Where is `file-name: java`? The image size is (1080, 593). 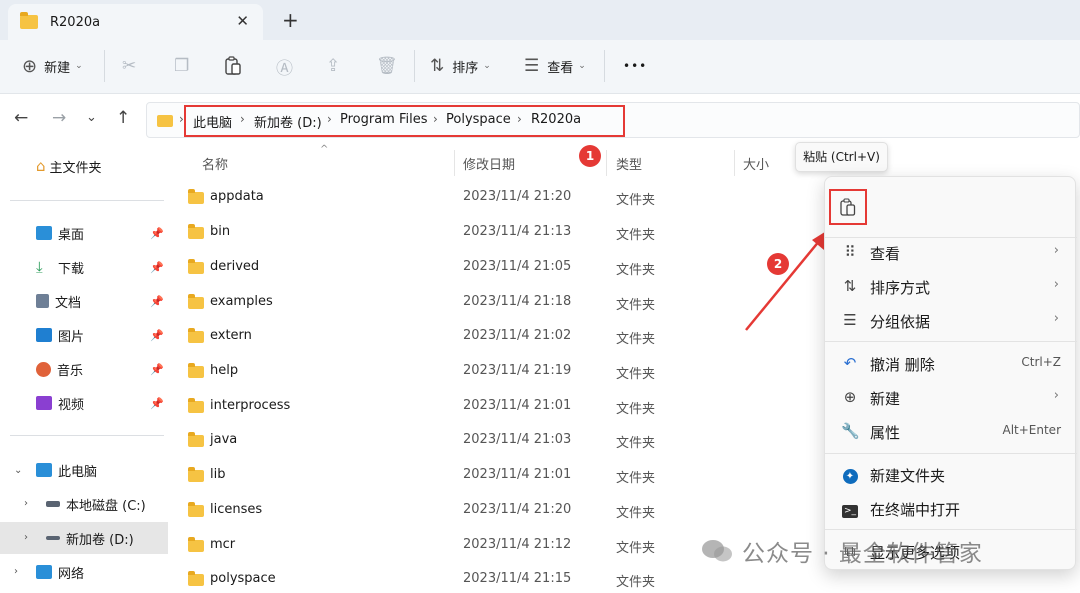
file-name: java is located at coordinates (224, 439).